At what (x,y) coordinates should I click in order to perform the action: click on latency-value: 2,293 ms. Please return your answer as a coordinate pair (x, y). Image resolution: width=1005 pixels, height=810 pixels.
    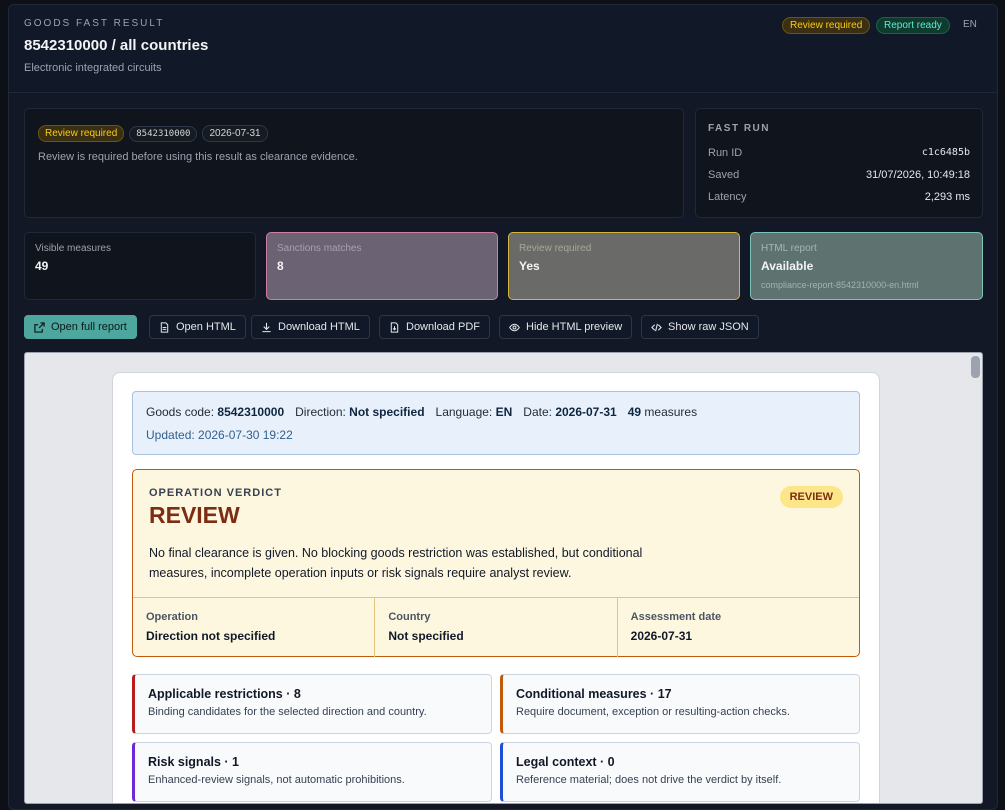
    Looking at the image, I should click on (947, 197).